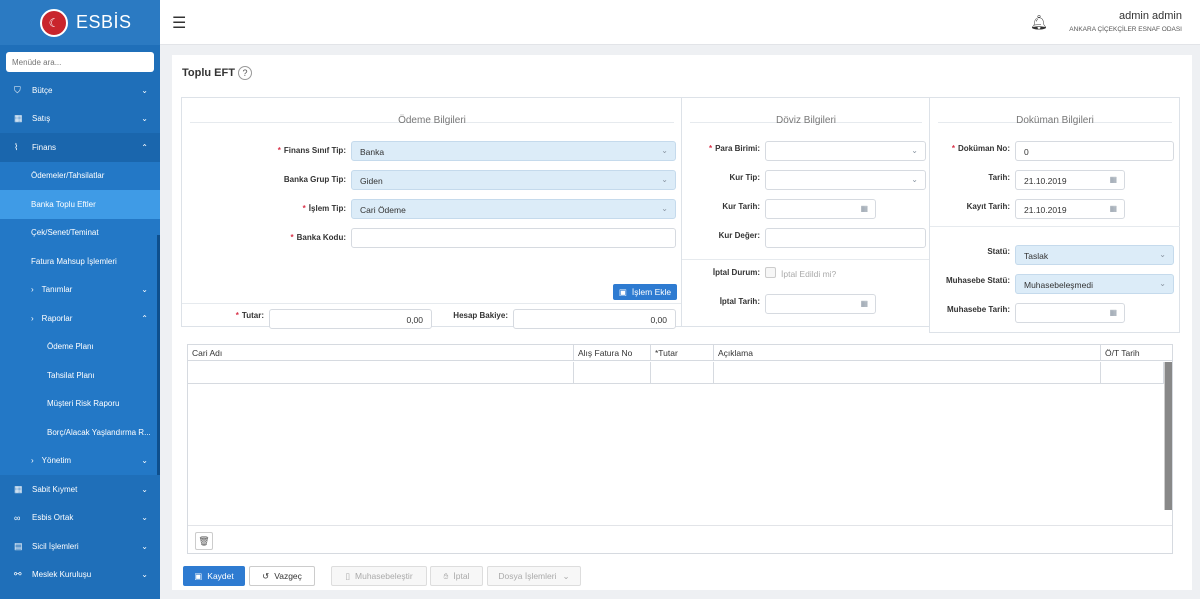 The width and height of the screenshot is (1200, 599). What do you see at coordinates (80, 175) in the screenshot?
I see `nav-odemeler-tahsilatlar: Ödemeler/Tahsilatlar` at bounding box center [80, 175].